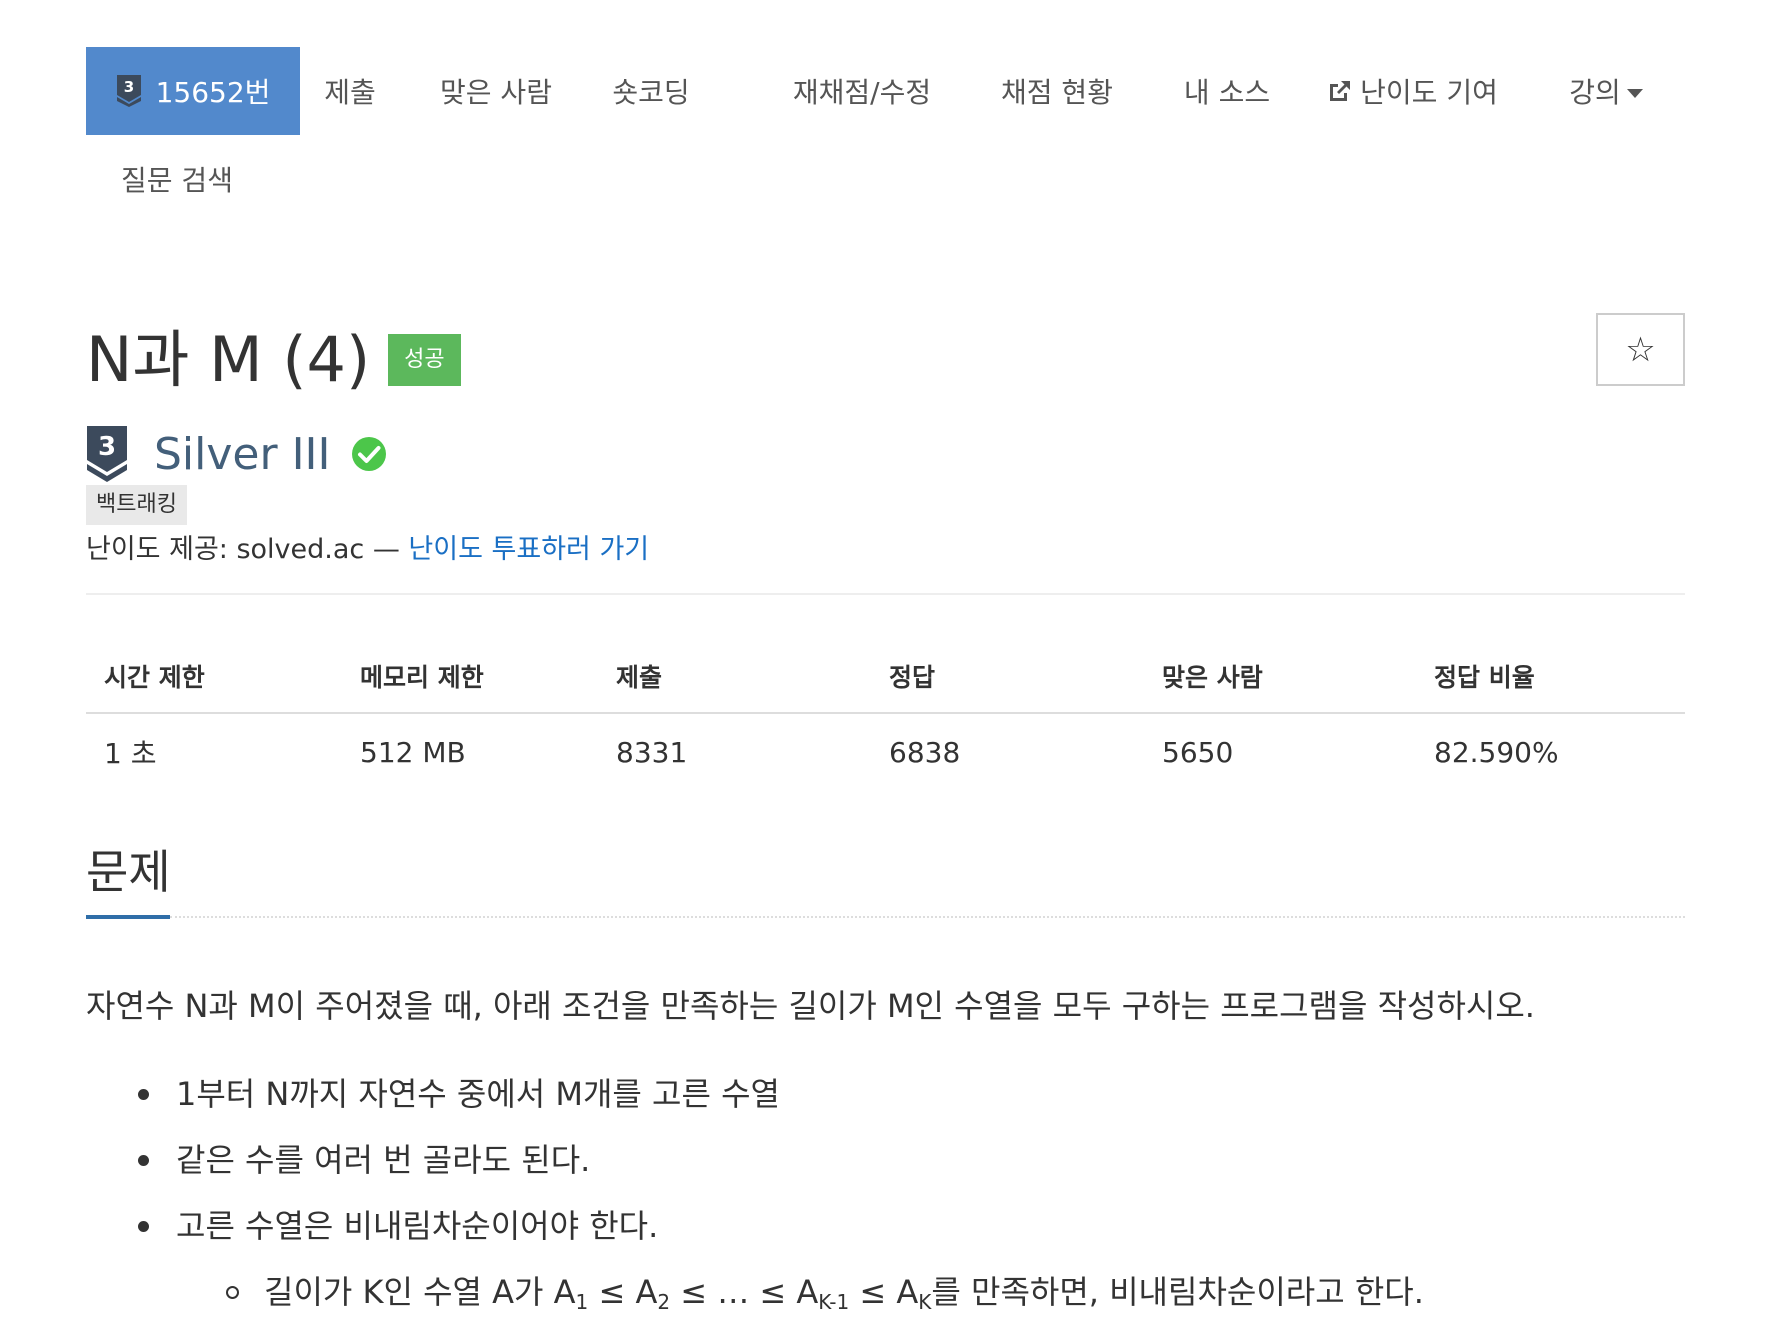  Describe the element at coordinates (1198, 752) in the screenshot. I see `accepted-users-cell: 5650` at that location.